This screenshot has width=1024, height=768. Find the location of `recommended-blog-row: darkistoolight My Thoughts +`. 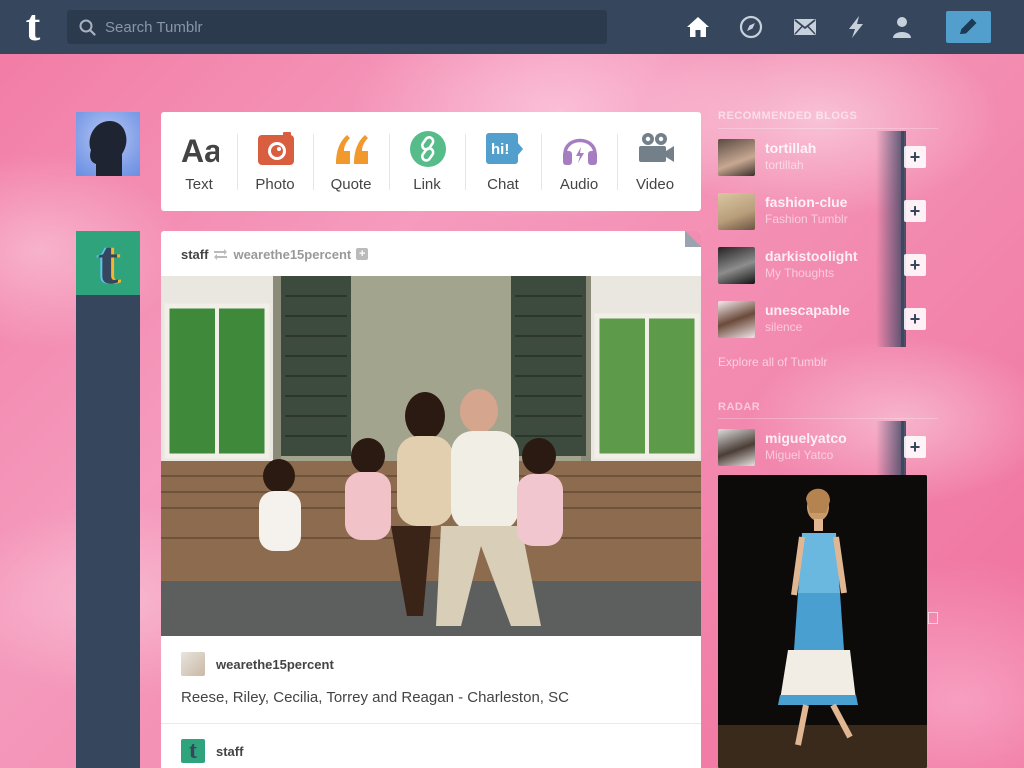

recommended-blog-row: darkistoolight My Thoughts + is located at coordinates (828, 266).